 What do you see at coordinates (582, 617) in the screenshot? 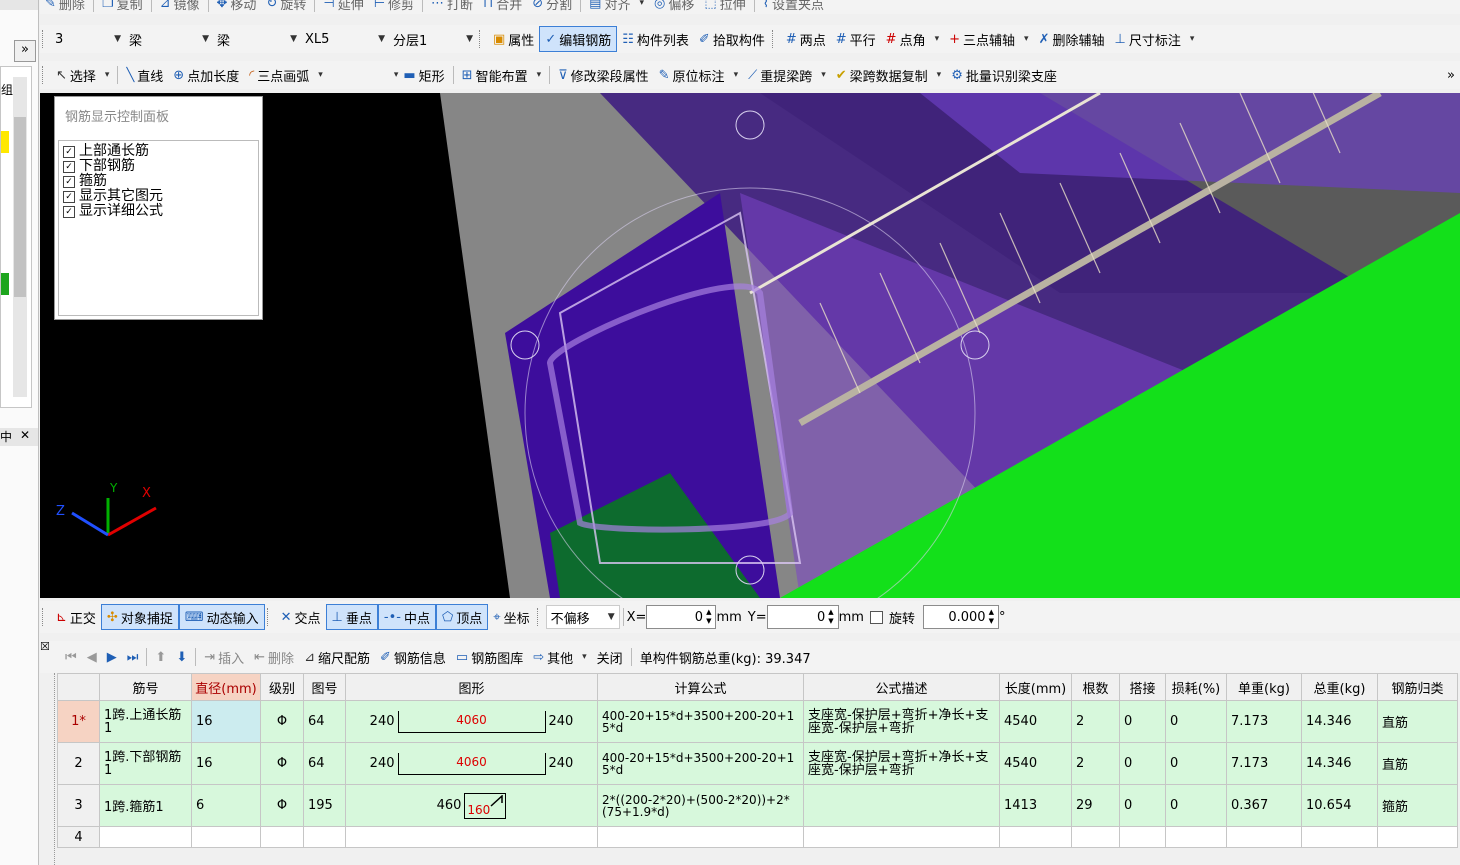
I see `offset-select: 不偏移 ▼` at bounding box center [582, 617].